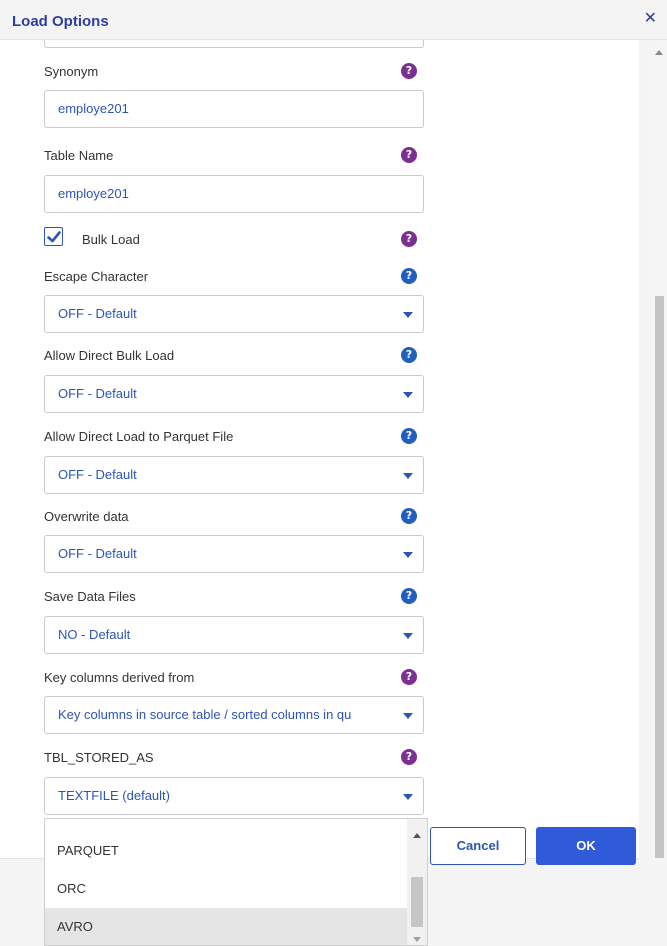 This screenshot has width=667, height=946. What do you see at coordinates (226, 889) in the screenshot?
I see `dropdown-option-orc: ORC` at bounding box center [226, 889].